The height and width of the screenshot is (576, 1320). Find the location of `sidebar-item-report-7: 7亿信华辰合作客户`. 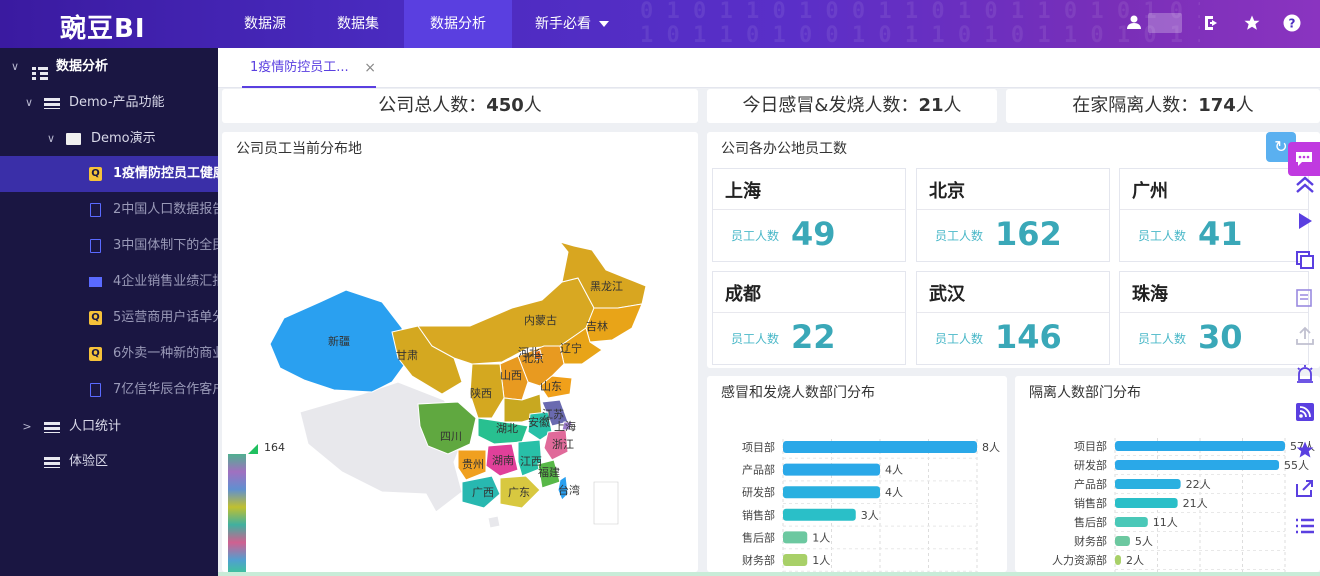

sidebar-item-report-7: 7亿信华辰合作客户 is located at coordinates (109, 390).